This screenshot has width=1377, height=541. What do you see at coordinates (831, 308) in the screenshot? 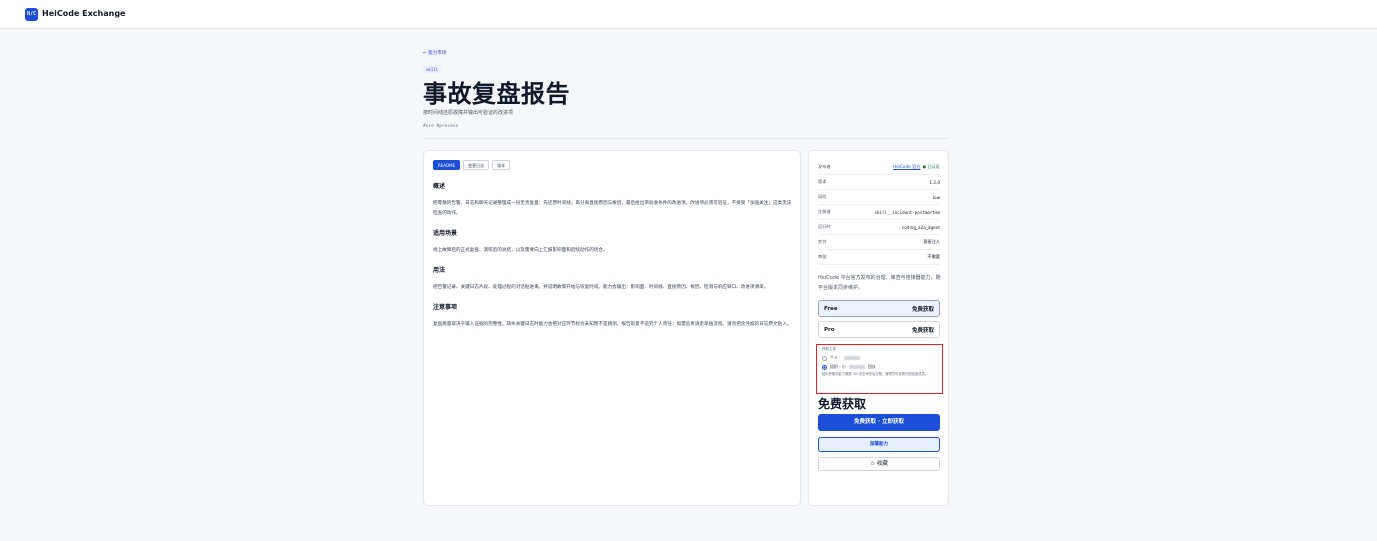
I see `plan-name: Free` at bounding box center [831, 308].